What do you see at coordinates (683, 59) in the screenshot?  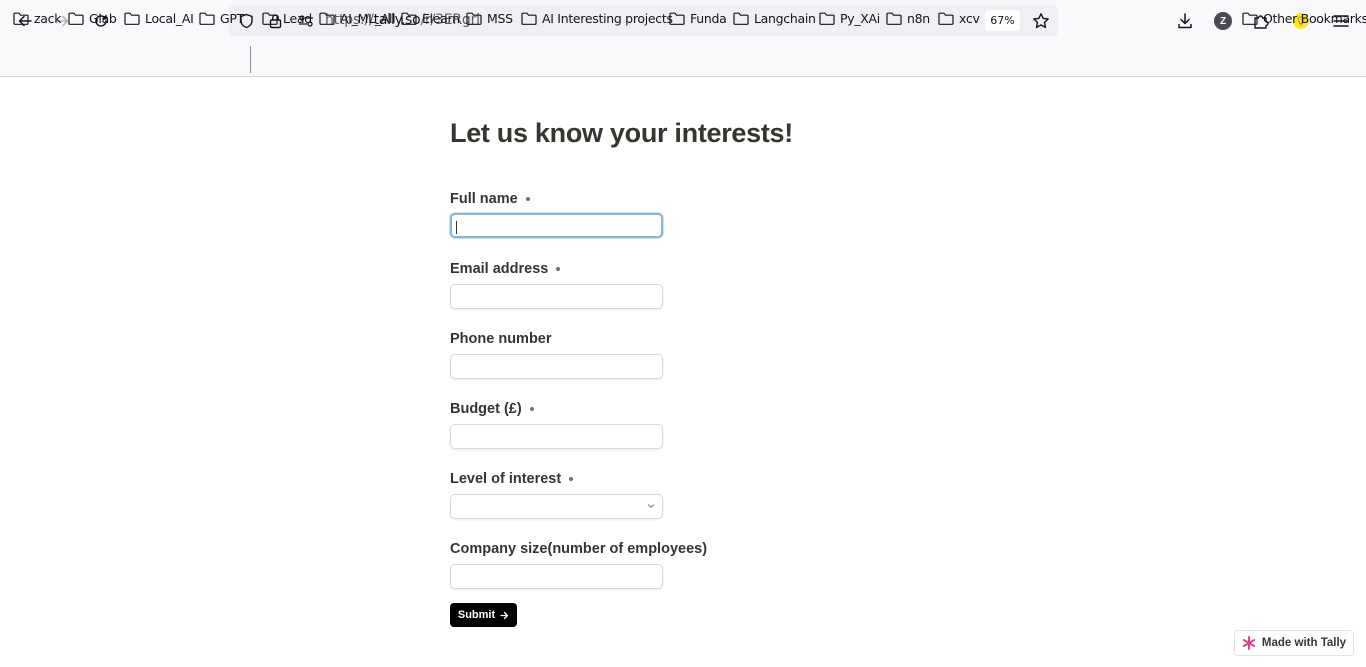 I see `bookmarks-bar` at bounding box center [683, 59].